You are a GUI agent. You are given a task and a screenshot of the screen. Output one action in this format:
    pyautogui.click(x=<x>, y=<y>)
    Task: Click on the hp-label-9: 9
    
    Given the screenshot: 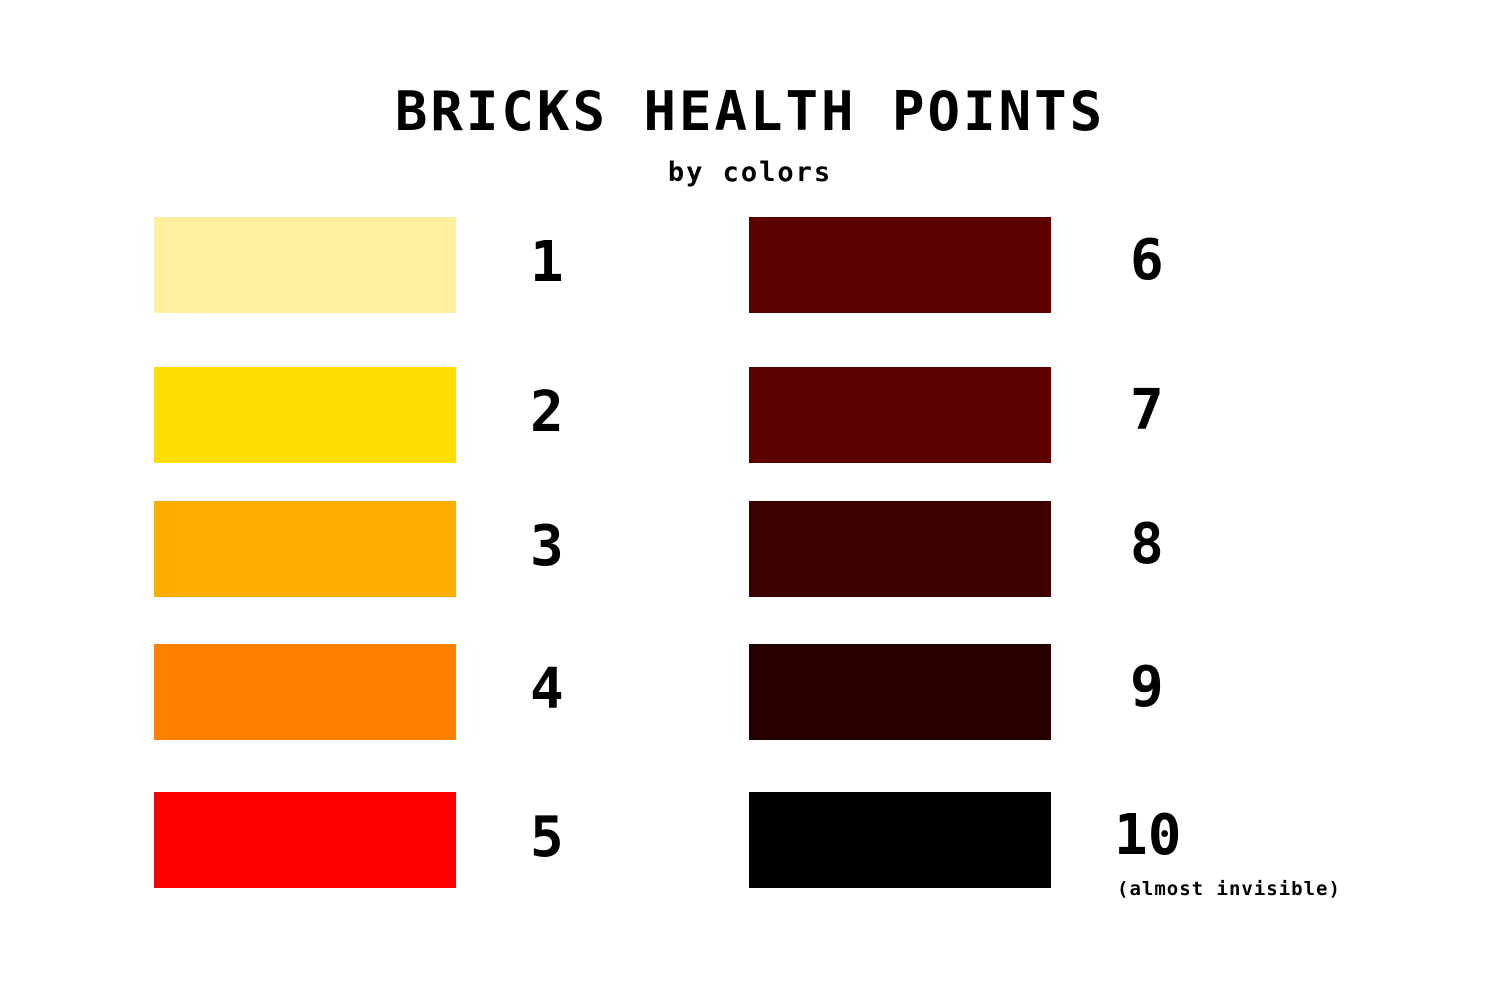 What is the action you would take?
    pyautogui.click(x=1147, y=687)
    